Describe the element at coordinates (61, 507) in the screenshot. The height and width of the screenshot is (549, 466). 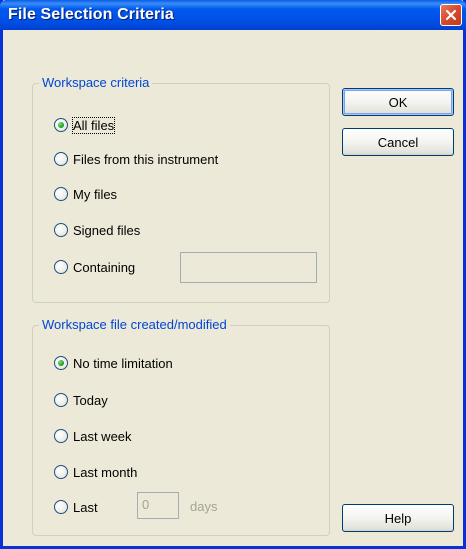
I see `radio-button-last-days` at that location.